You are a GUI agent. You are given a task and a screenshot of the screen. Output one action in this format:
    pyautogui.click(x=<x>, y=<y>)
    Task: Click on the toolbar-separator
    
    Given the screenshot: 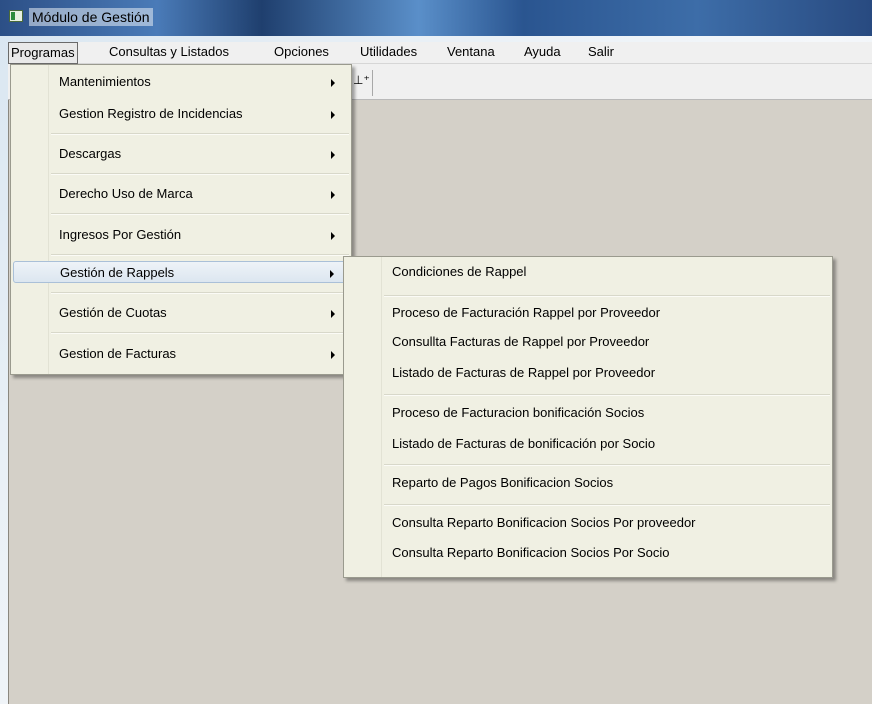 What is the action you would take?
    pyautogui.click(x=372, y=83)
    